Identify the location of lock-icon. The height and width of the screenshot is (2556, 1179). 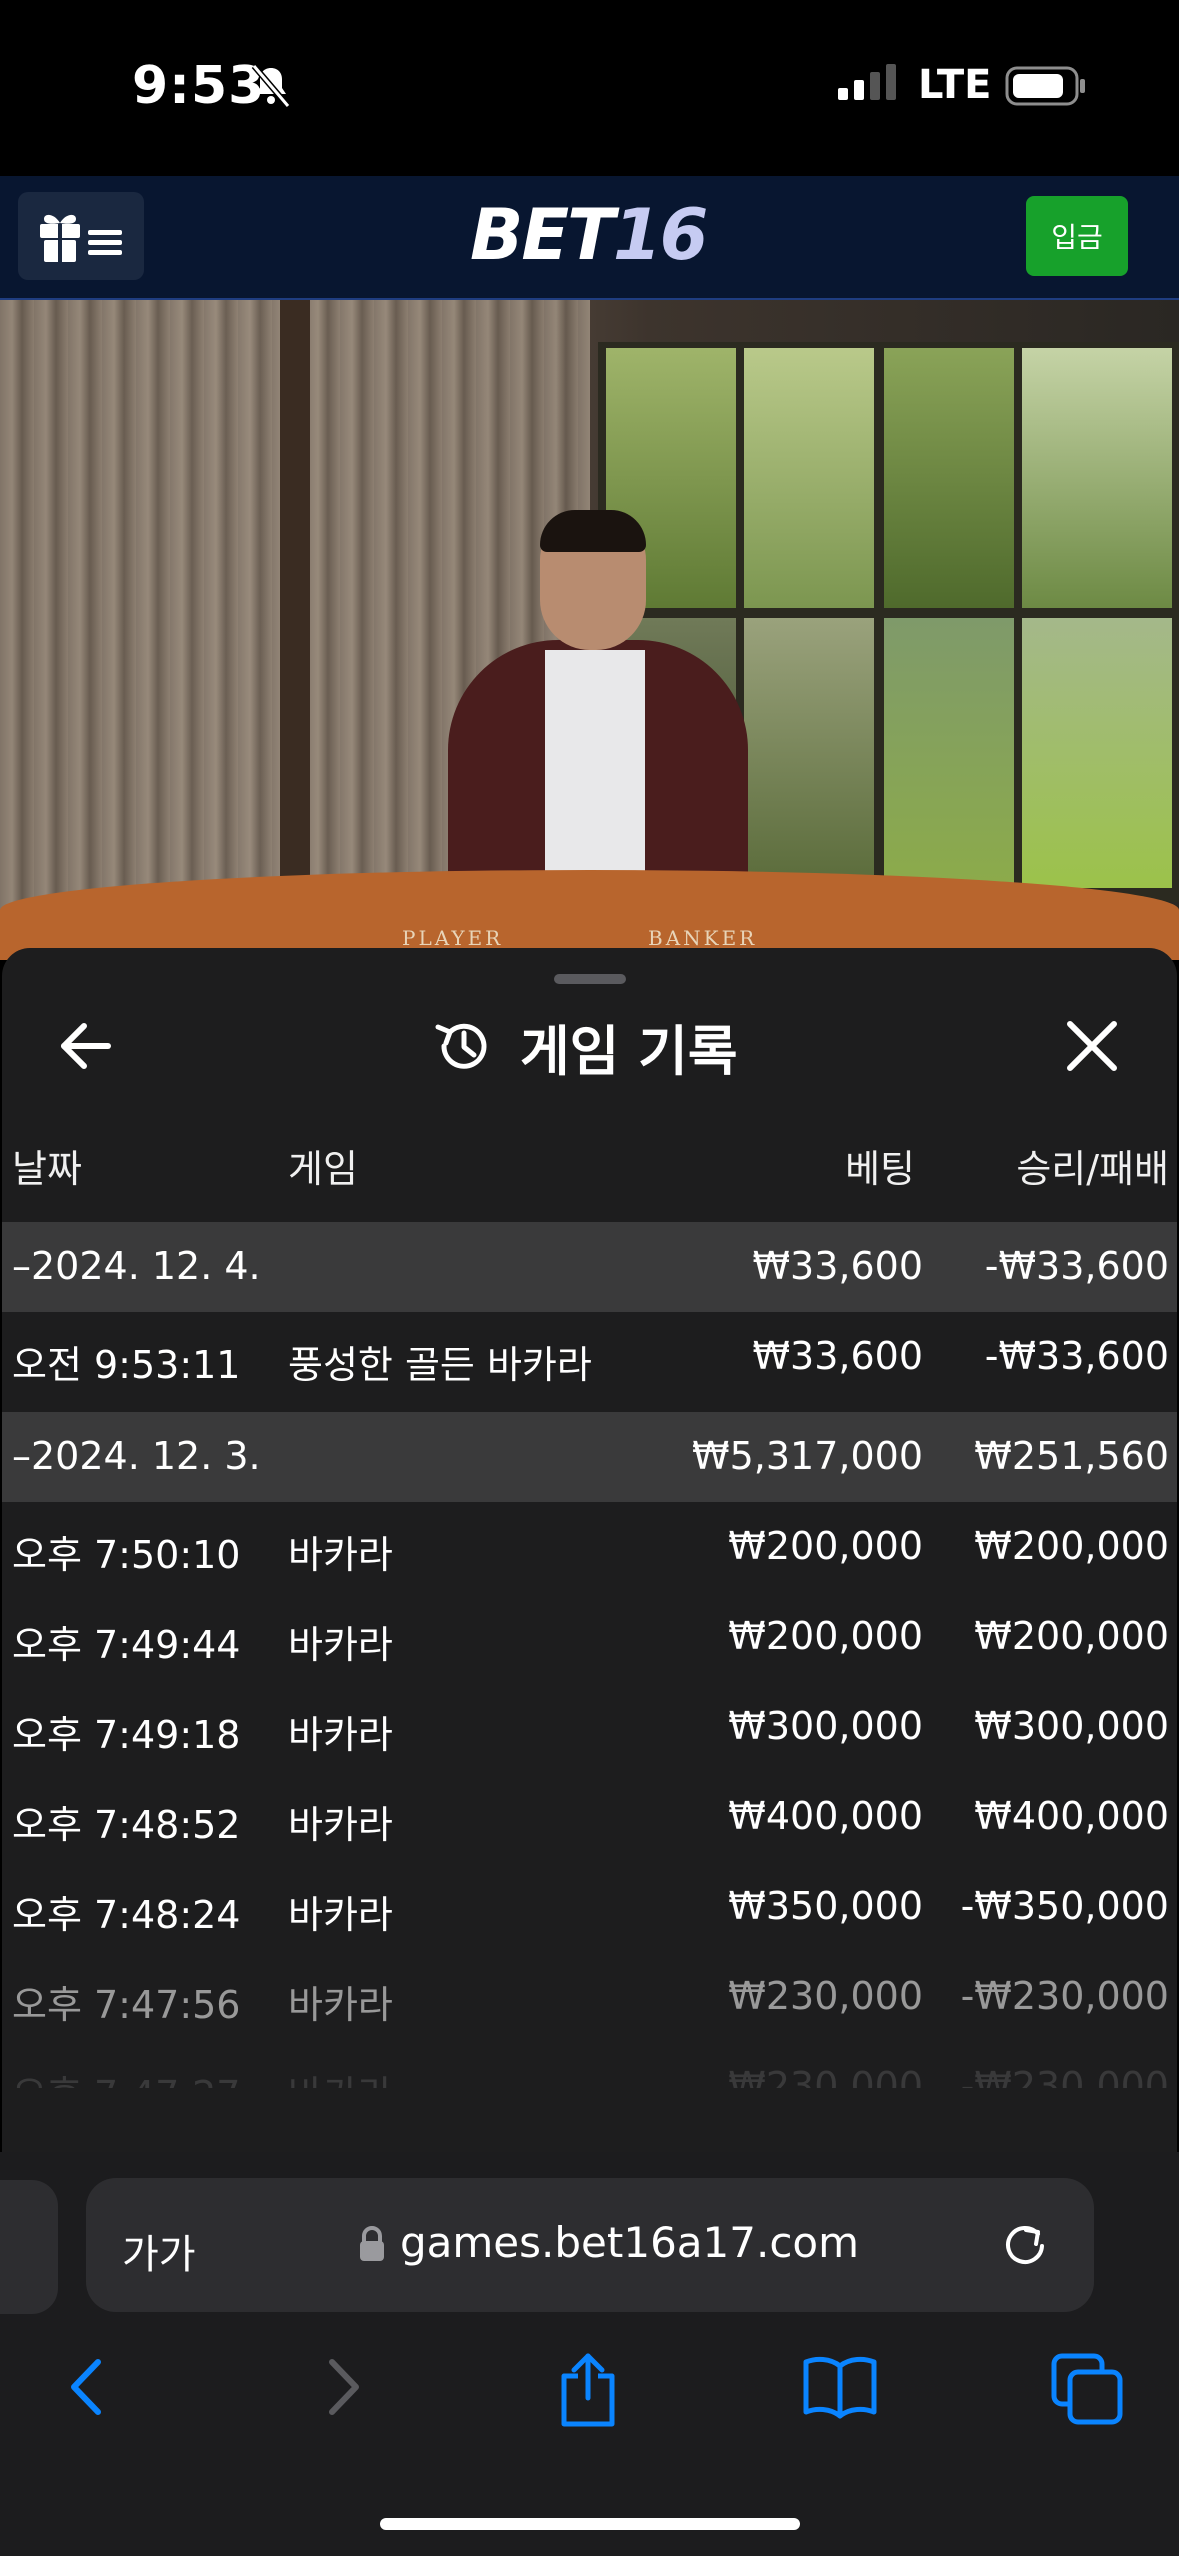
(372, 2246).